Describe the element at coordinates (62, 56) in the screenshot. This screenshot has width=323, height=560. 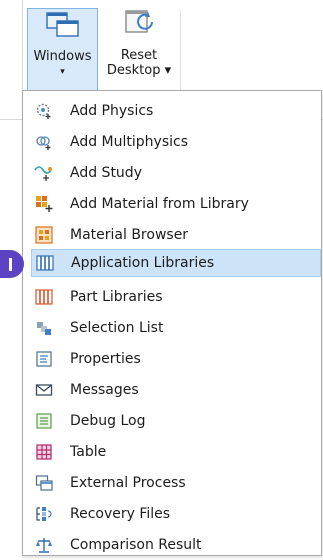
I see `windows-button-label: Windows` at that location.